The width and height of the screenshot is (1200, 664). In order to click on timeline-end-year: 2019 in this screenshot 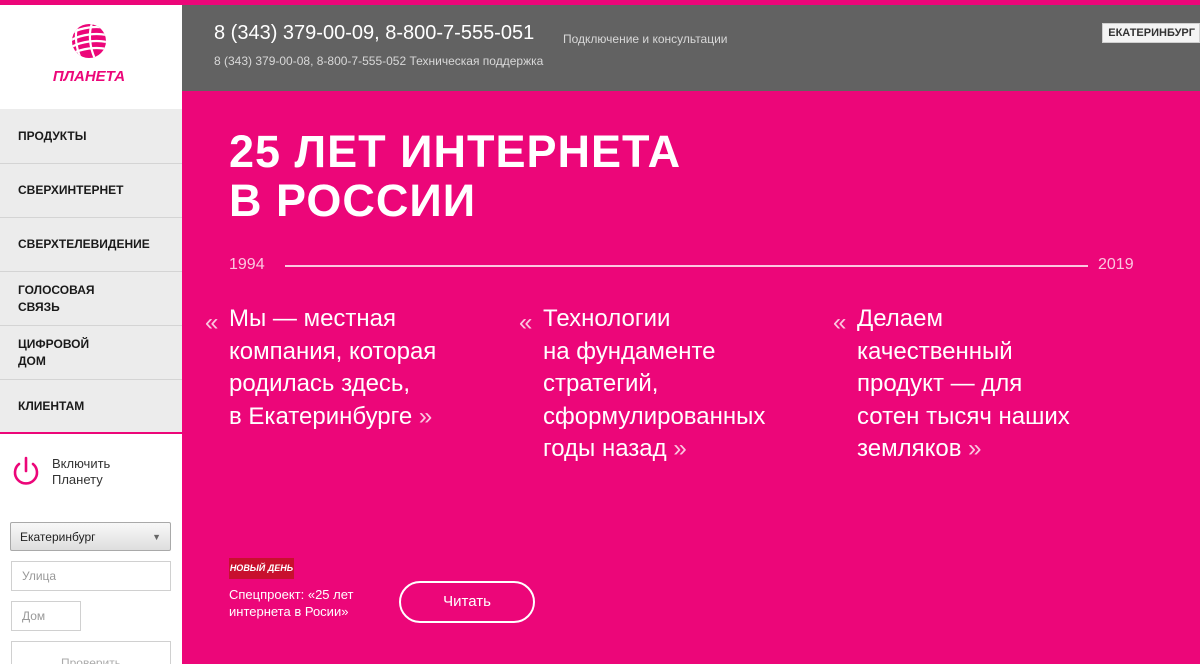, I will do `click(1116, 264)`.